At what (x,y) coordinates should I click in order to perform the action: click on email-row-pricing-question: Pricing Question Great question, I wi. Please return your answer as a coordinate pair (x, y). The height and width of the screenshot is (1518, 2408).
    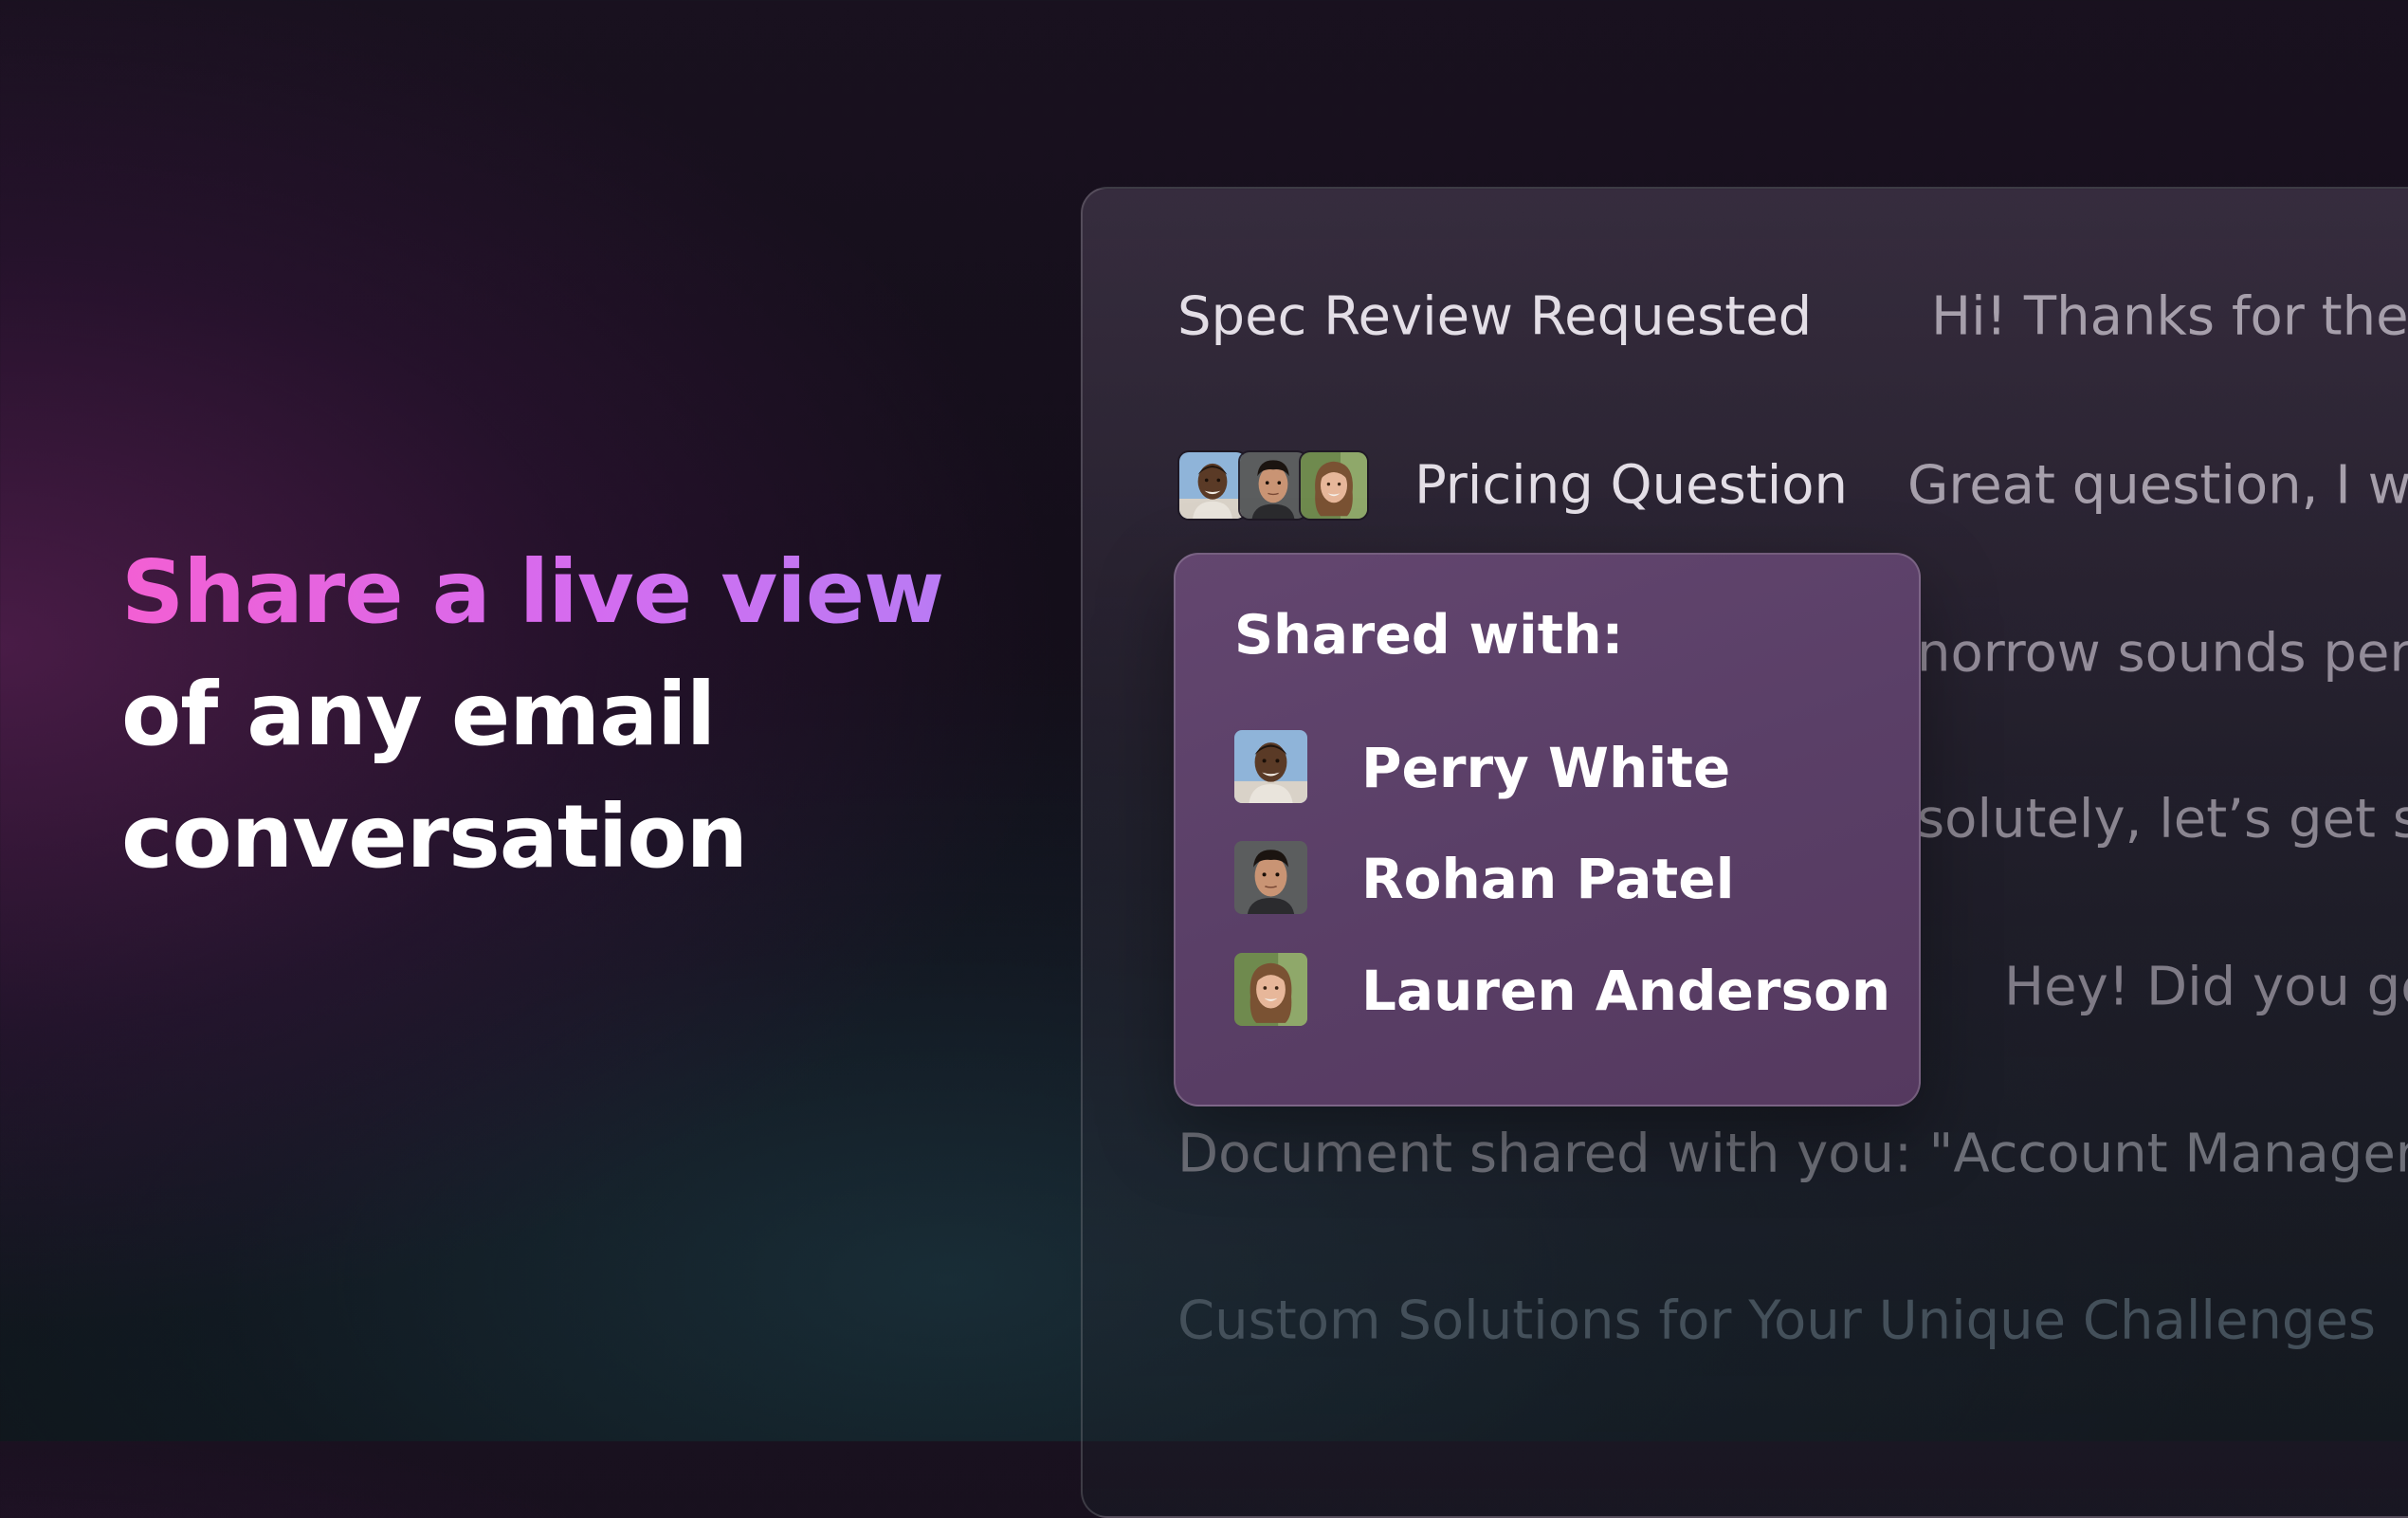
    Looking at the image, I should click on (1745, 485).